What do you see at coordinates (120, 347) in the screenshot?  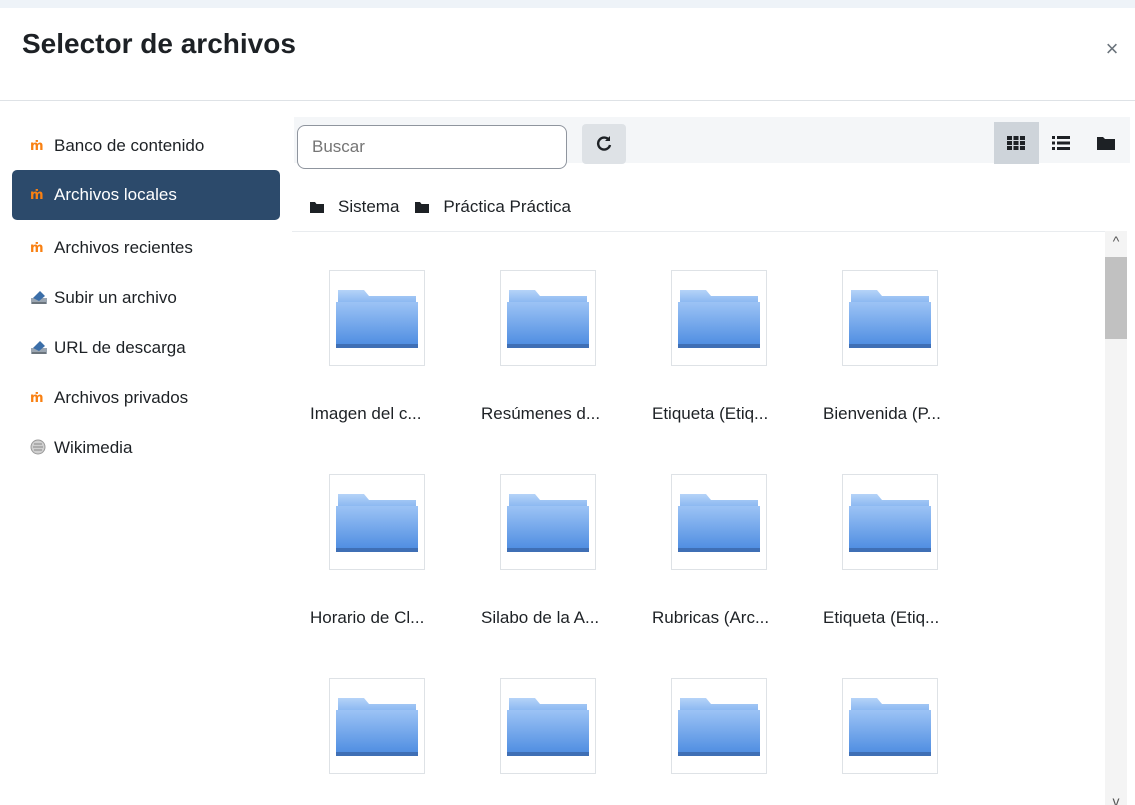 I see `repo-label: URL de descarga` at bounding box center [120, 347].